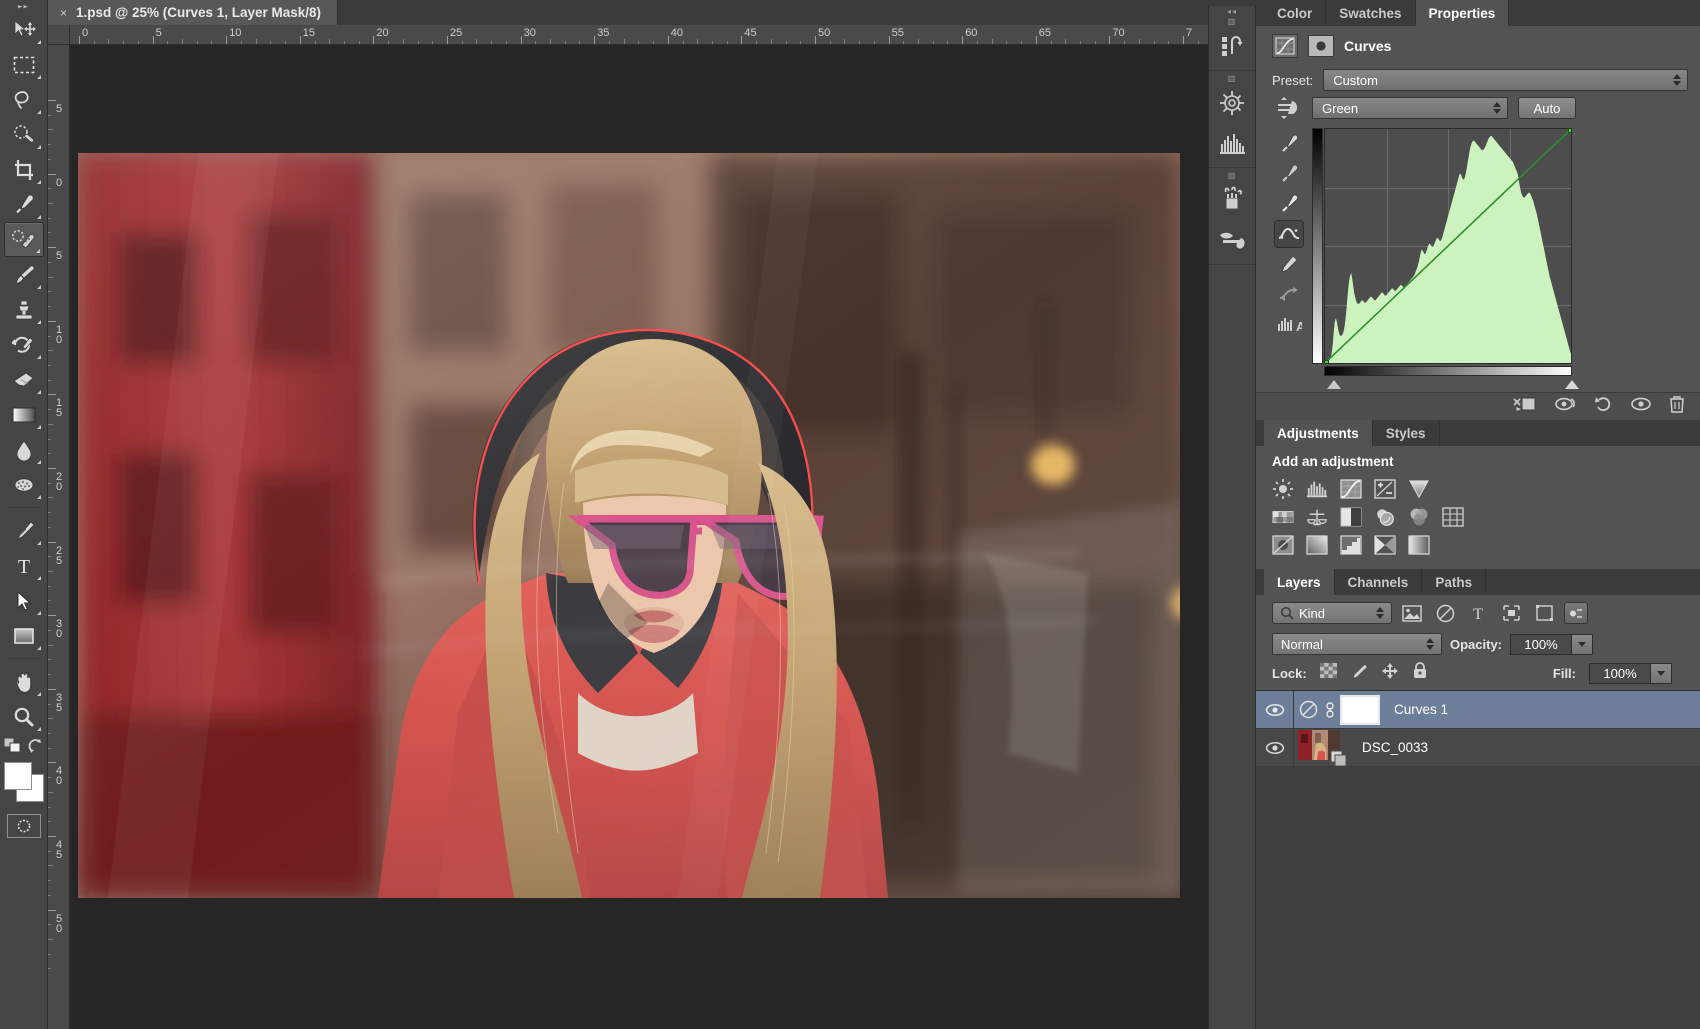 This screenshot has width=1700, height=1029. I want to click on opacity-dropdown-icon, so click(1582, 644).